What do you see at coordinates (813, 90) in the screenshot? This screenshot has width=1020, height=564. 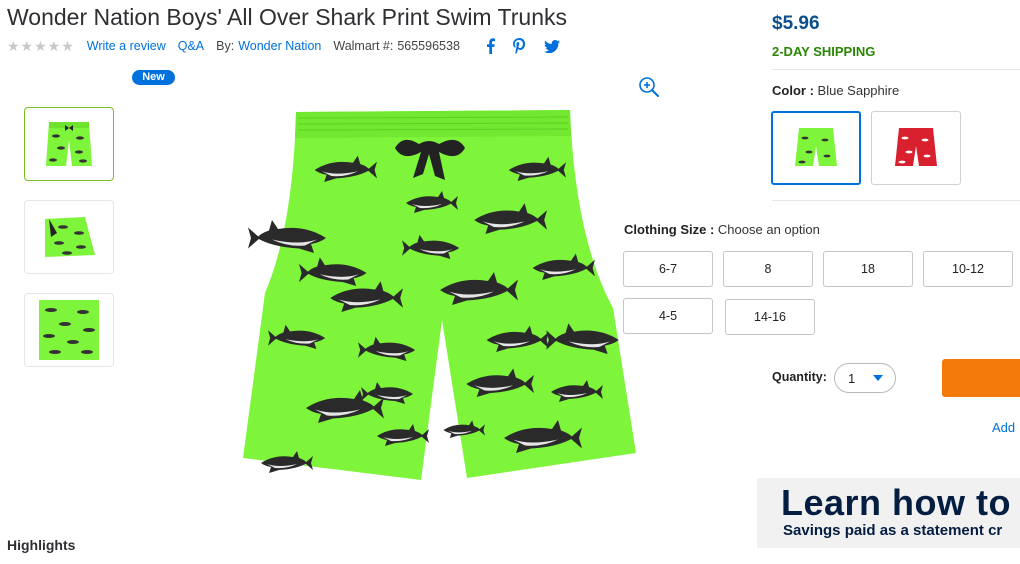 I see `color-label-colon: :` at bounding box center [813, 90].